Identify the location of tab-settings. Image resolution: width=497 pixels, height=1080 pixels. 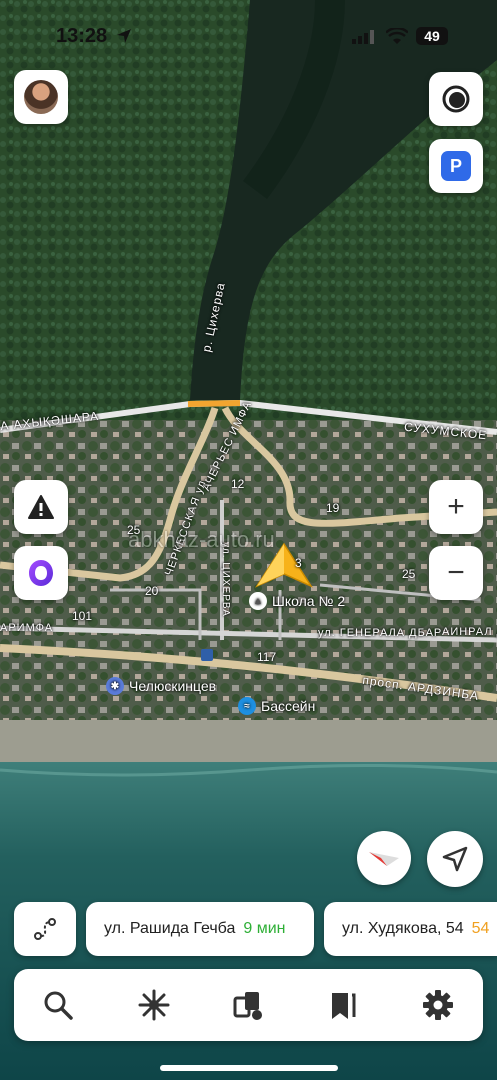
(438, 1005).